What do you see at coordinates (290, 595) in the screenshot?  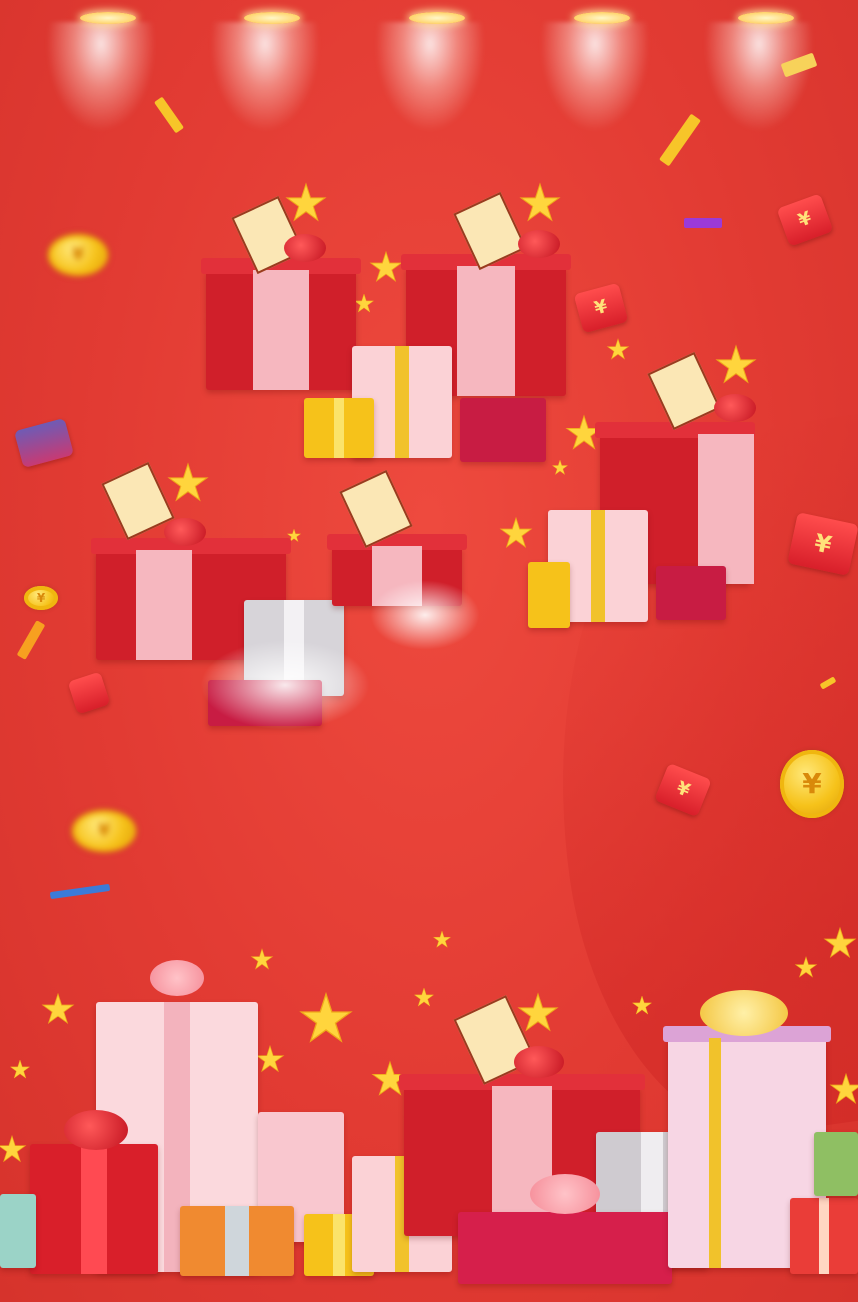 I see `gift-cluster-middle` at bounding box center [290, 595].